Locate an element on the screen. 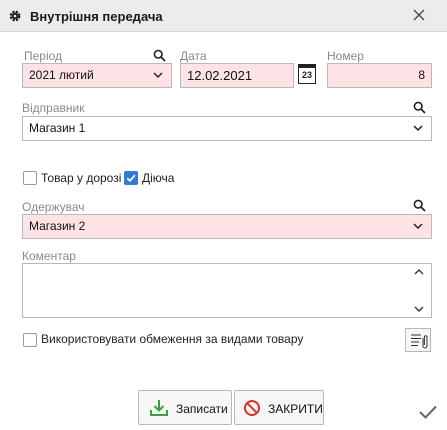  in-transit-checkbox is located at coordinates (30, 178).